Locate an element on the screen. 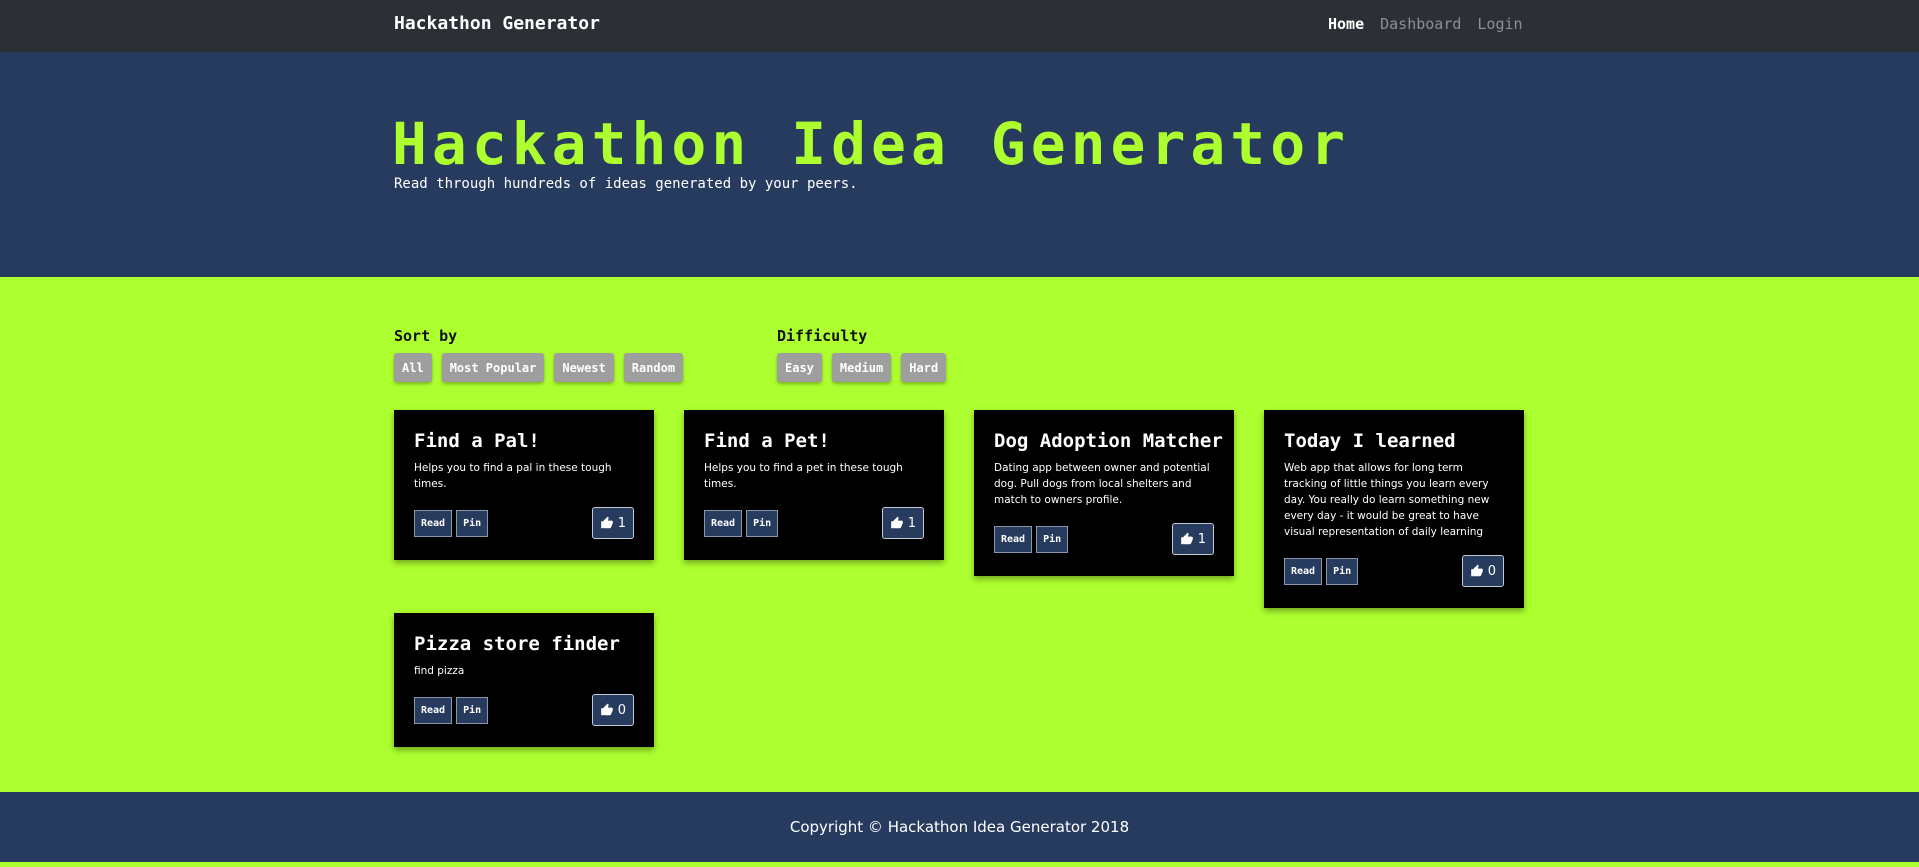 This screenshot has width=1919, height=867. nav-links: Home Dashboard Login is located at coordinates (1433, 24).